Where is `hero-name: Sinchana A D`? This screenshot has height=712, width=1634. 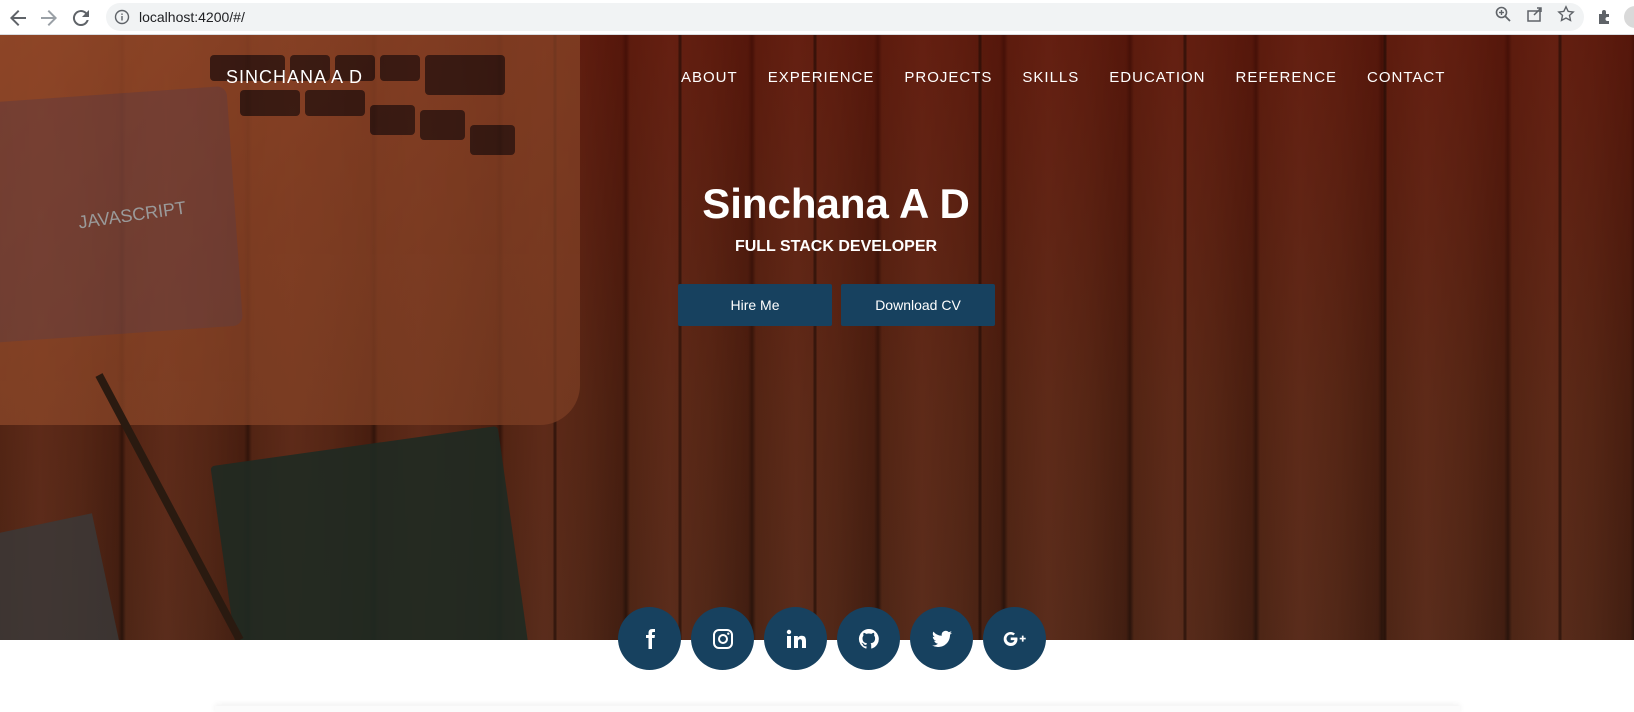 hero-name: Sinchana A D is located at coordinates (836, 203).